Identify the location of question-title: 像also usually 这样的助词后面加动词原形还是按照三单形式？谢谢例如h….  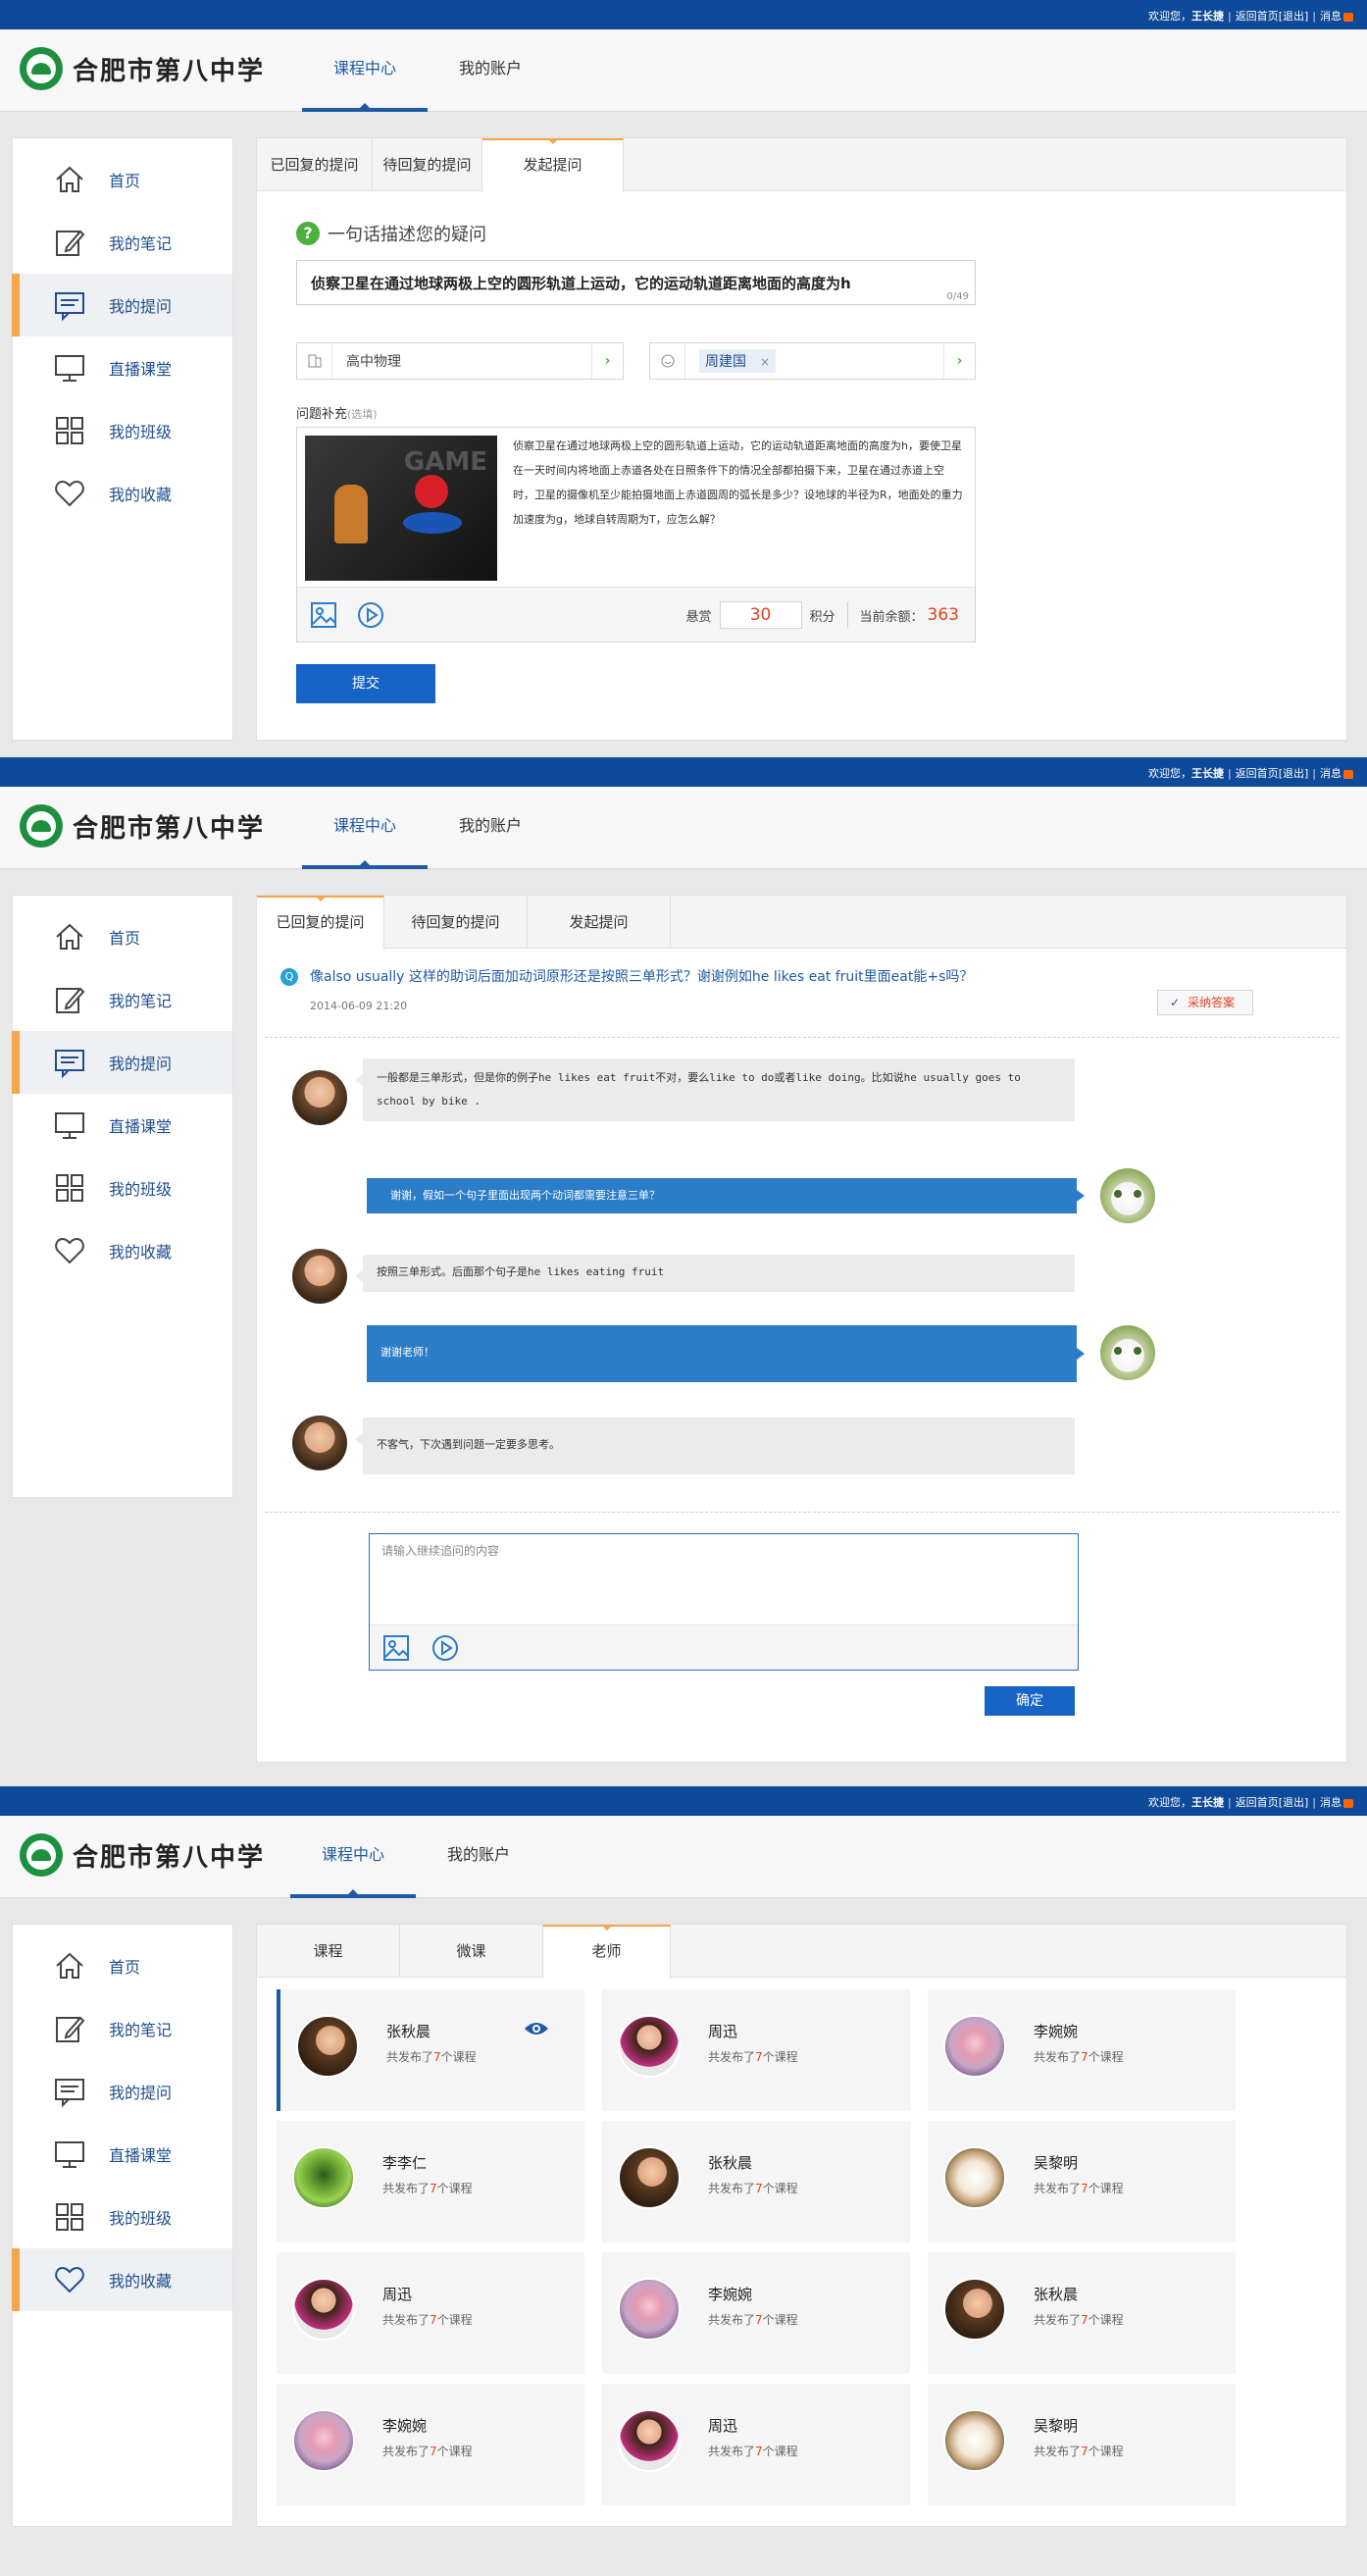
(641, 976).